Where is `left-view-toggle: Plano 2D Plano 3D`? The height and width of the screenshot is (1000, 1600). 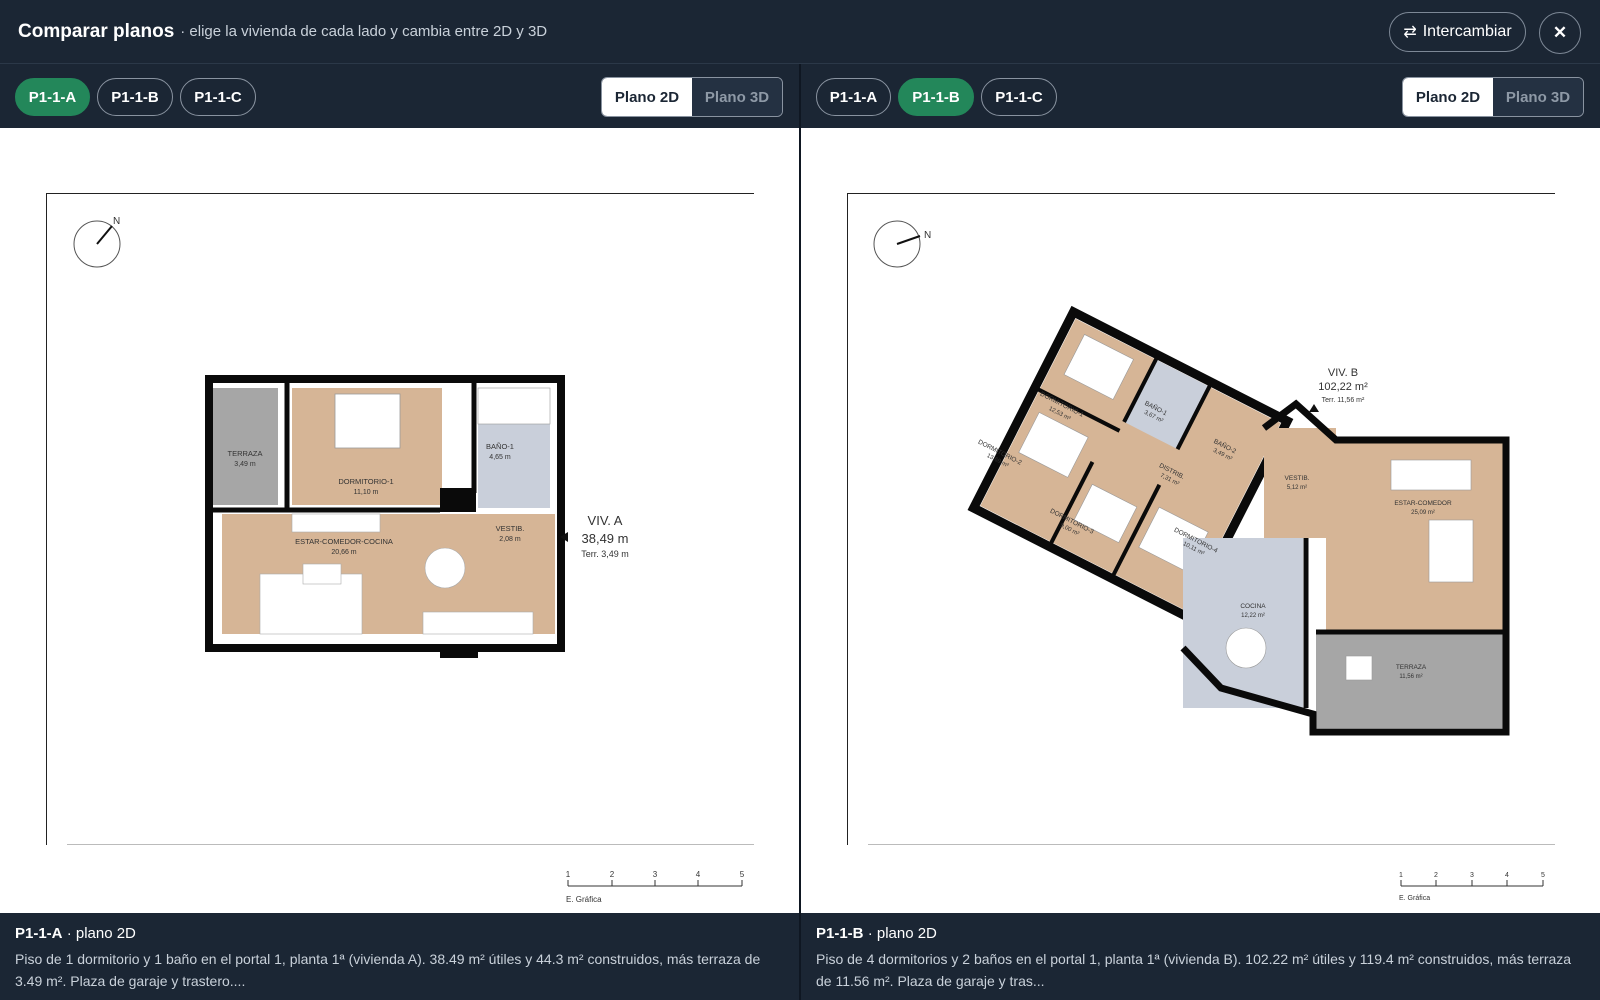 left-view-toggle: Plano 2D Plano 3D is located at coordinates (692, 97).